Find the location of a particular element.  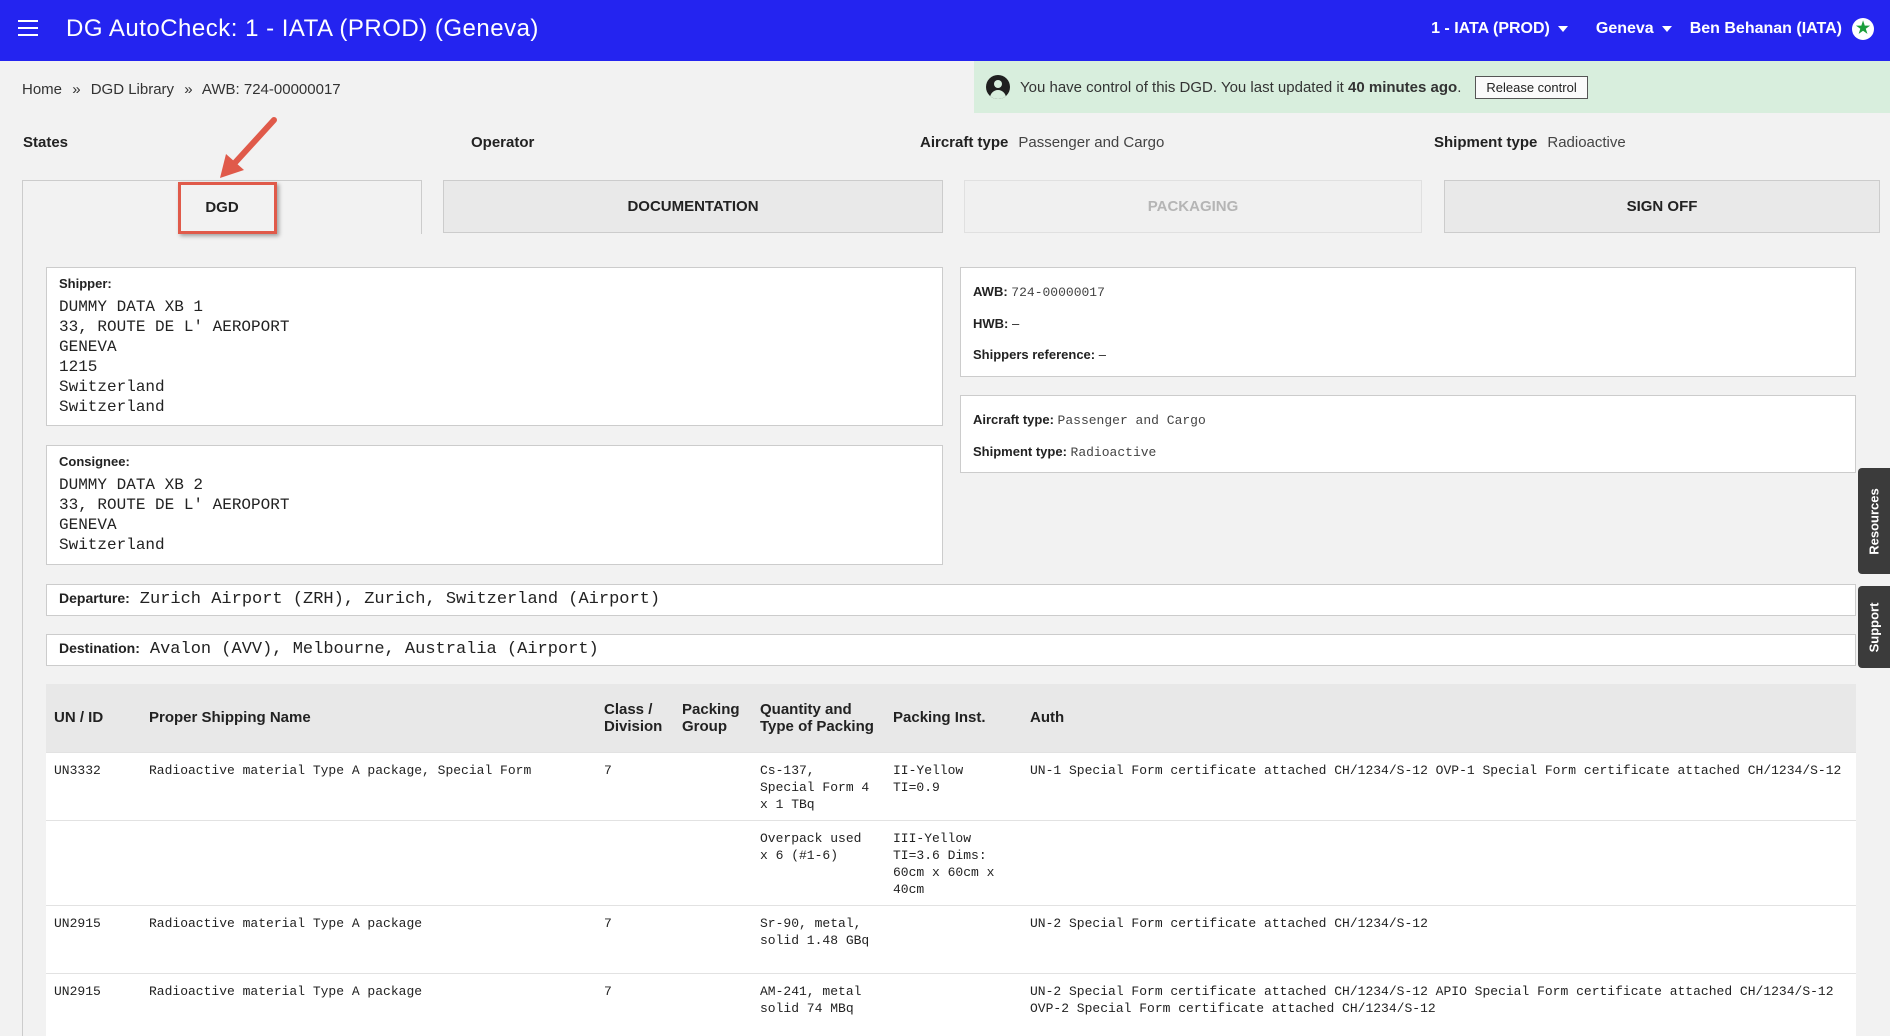

hwb-label: HWB: is located at coordinates (991, 323).